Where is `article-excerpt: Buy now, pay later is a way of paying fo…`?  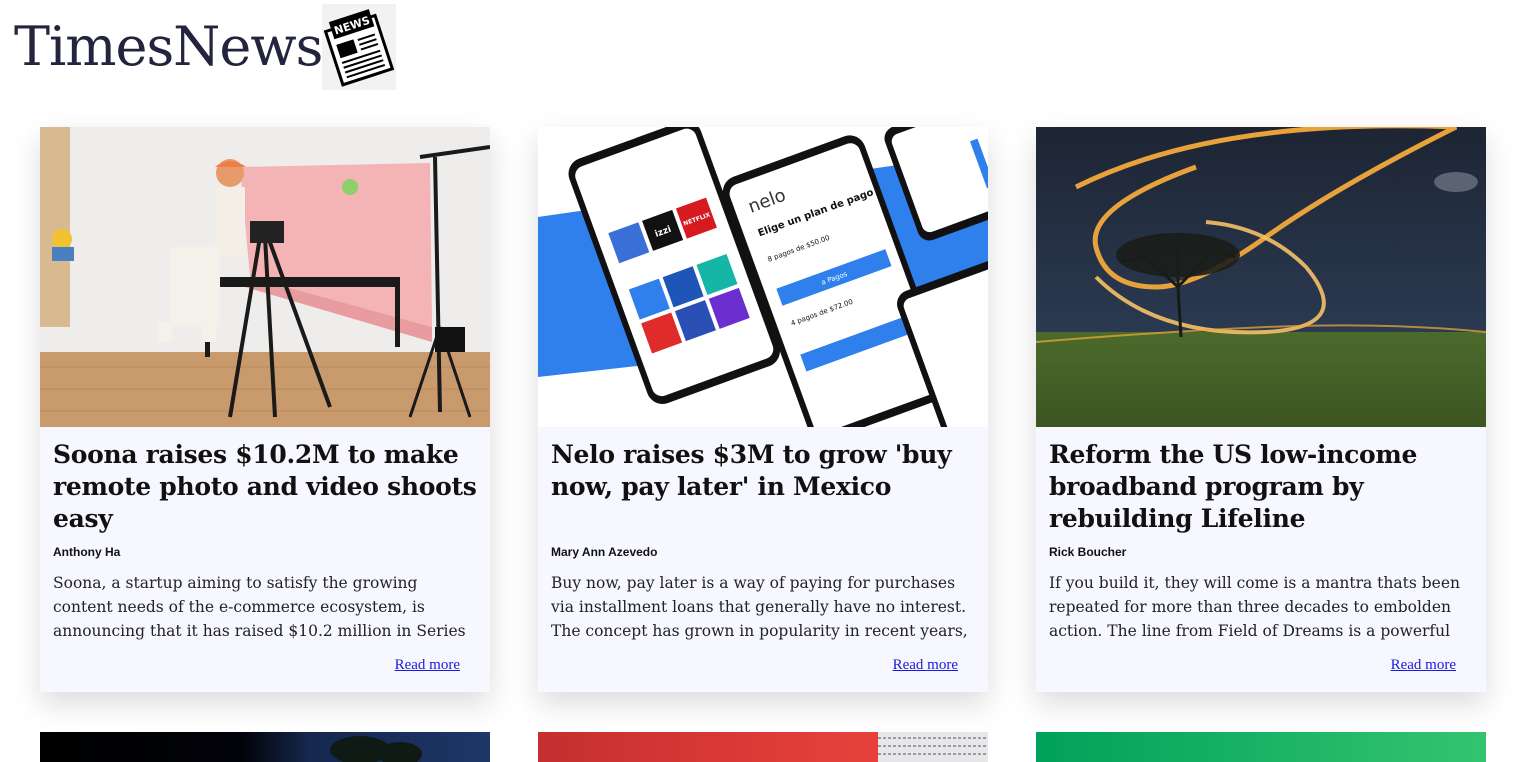 article-excerpt: Buy now, pay later is a way of paying fo… is located at coordinates (759, 607).